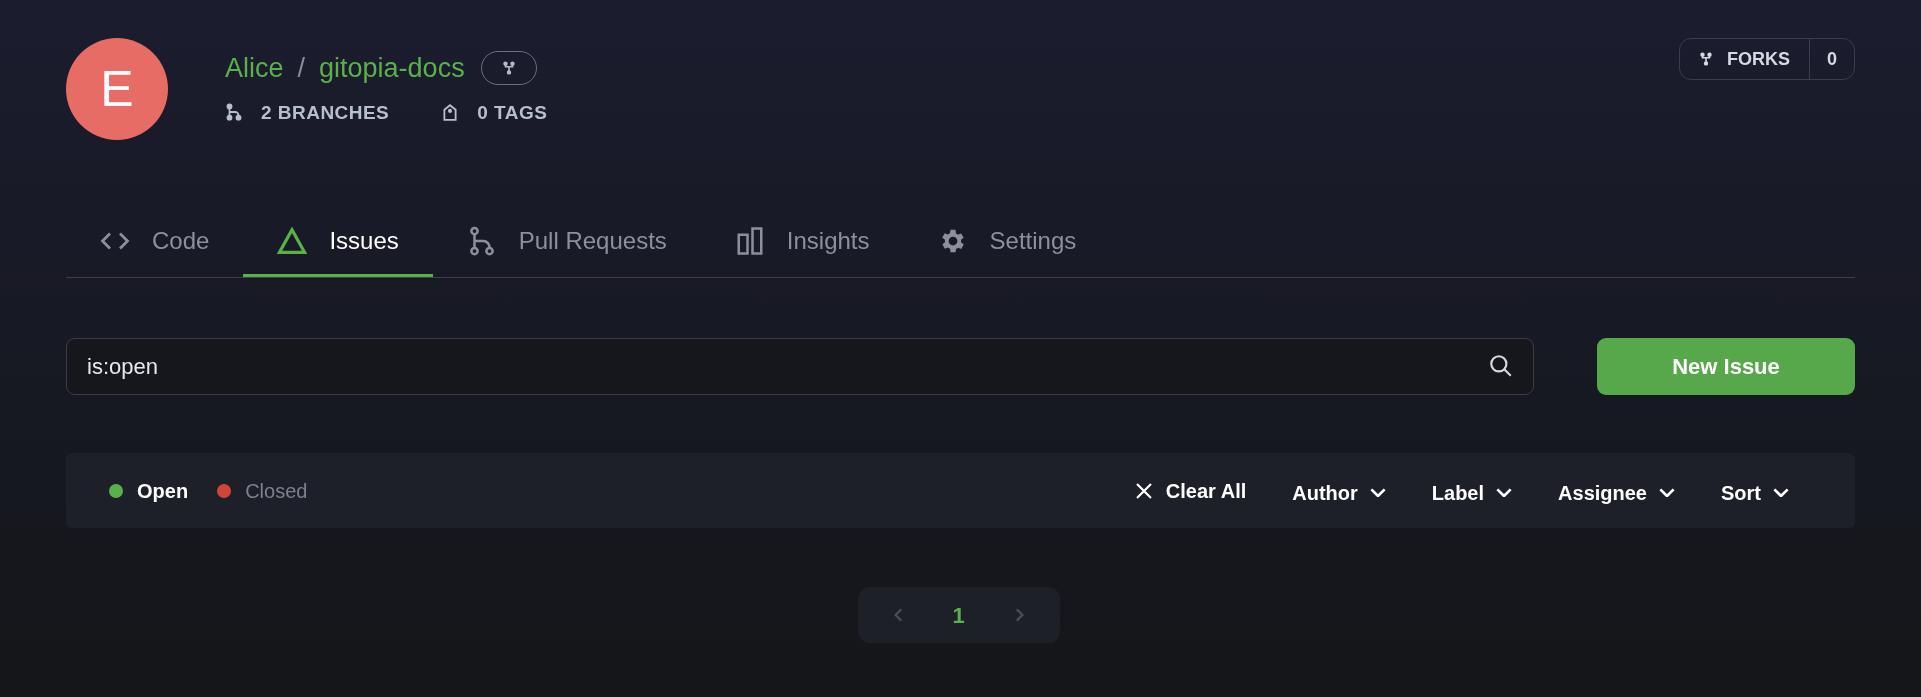  What do you see at coordinates (1190, 490) in the screenshot?
I see `clear-all-button: Clear All` at bounding box center [1190, 490].